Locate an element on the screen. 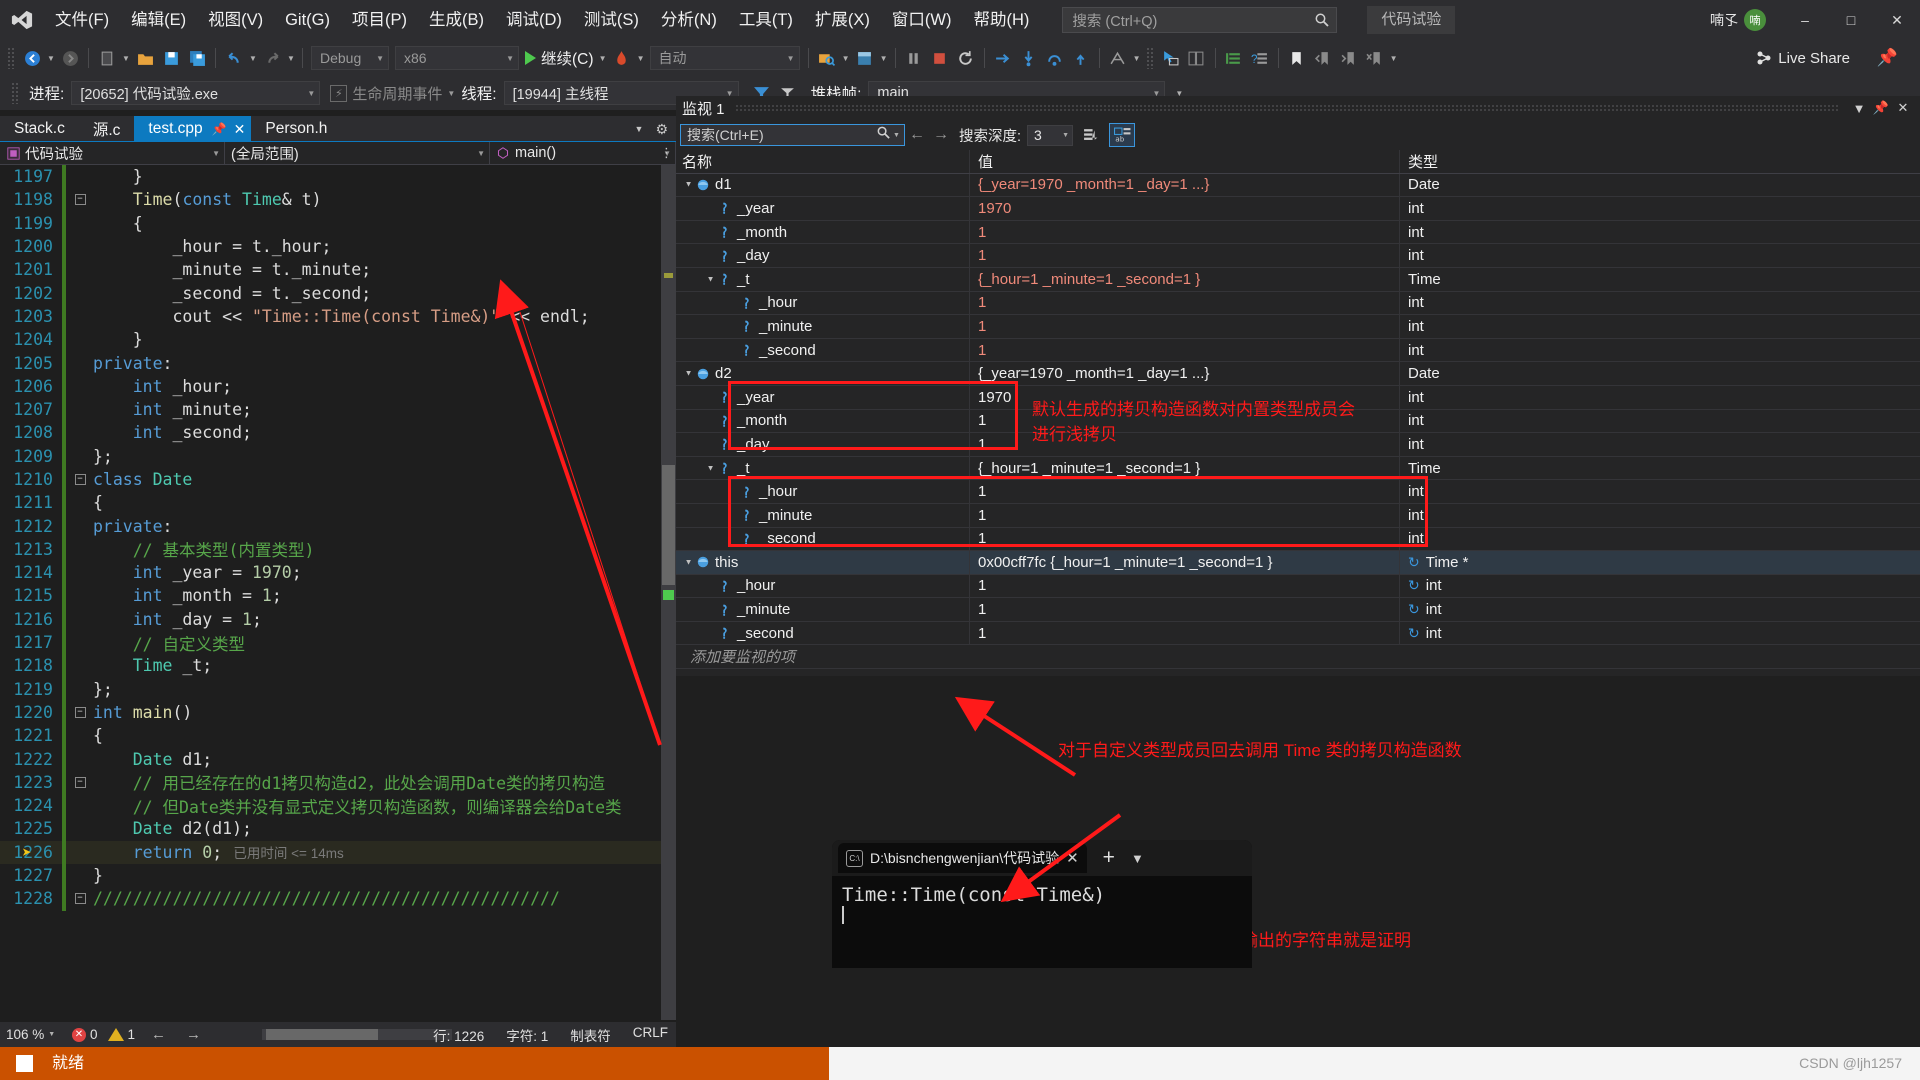  project-select: 代码试验 ▼ is located at coordinates (112, 153).